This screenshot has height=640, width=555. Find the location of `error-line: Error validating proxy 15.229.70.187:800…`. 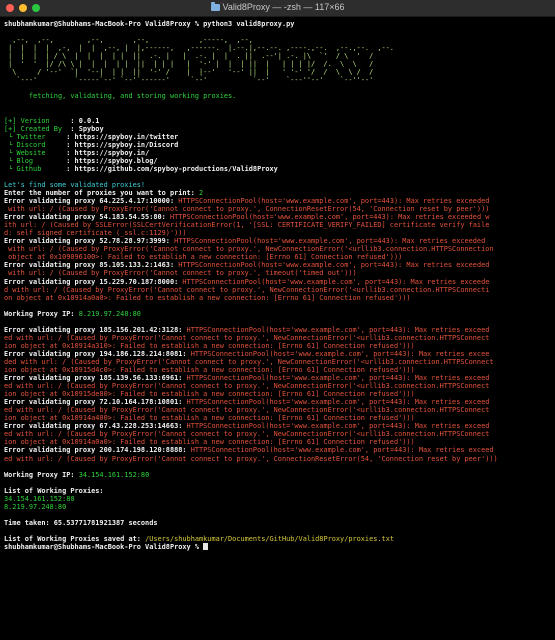

error-line: Error validating proxy 15.229.70.187:800… is located at coordinates (277, 282).